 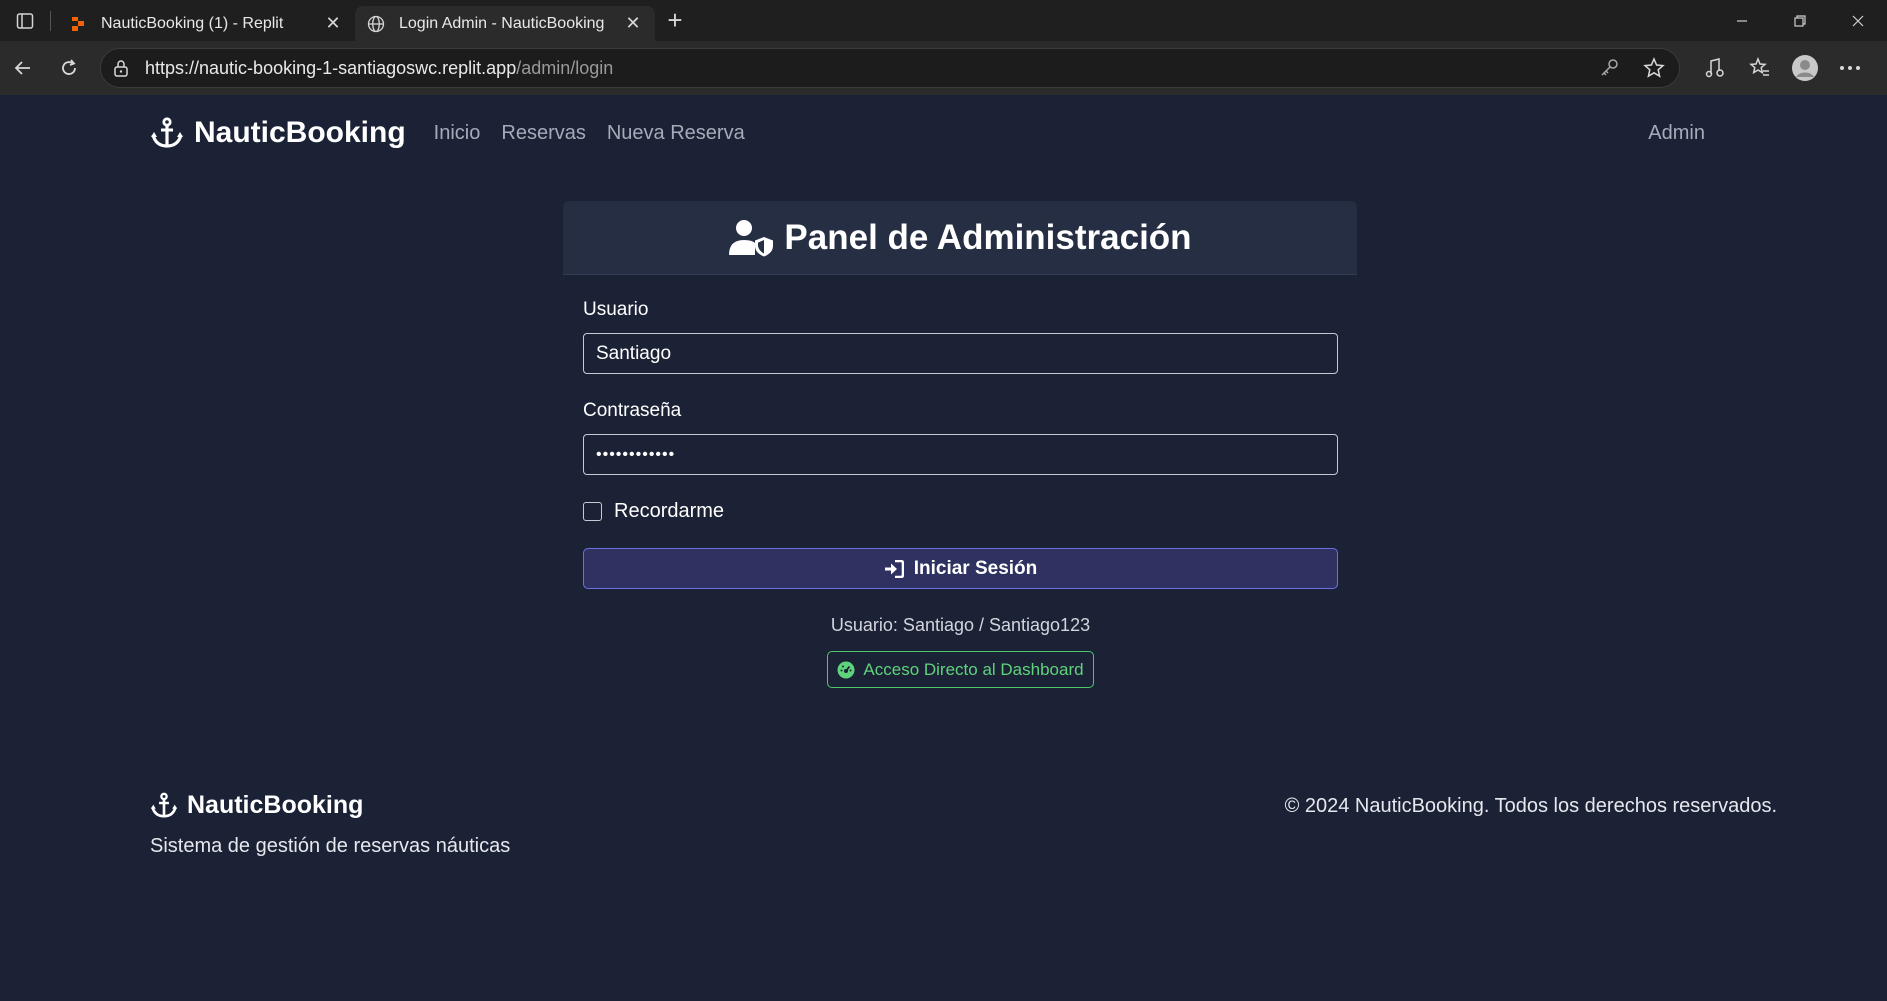 I want to click on profile-avatar-icon, so click(x=1804, y=68).